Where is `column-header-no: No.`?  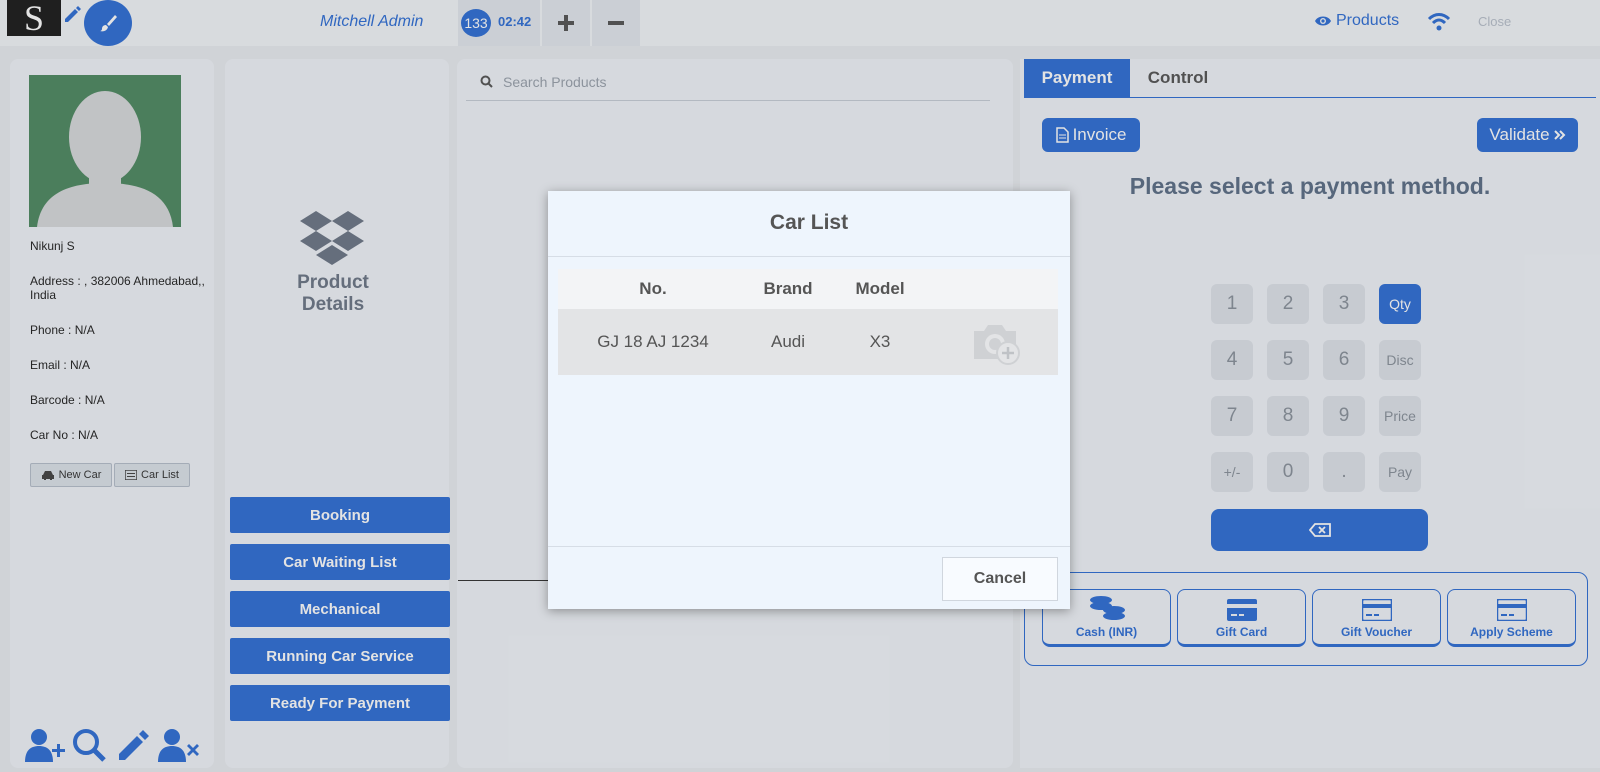 column-header-no: No. is located at coordinates (653, 288).